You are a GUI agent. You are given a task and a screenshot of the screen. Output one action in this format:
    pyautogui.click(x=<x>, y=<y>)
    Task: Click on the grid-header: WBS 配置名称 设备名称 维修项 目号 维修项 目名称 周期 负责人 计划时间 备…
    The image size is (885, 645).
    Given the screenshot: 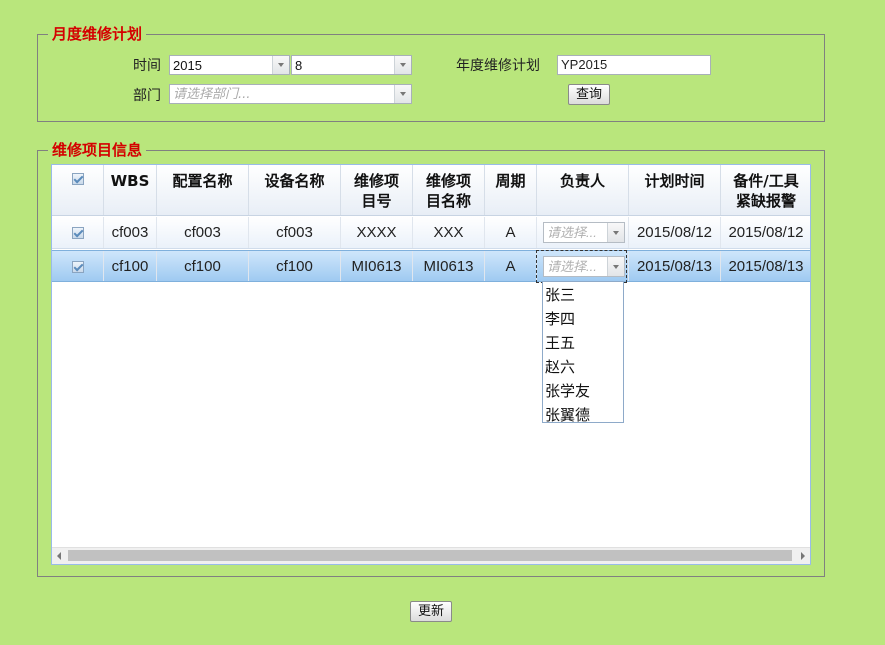 What is the action you would take?
    pyautogui.click(x=431, y=190)
    